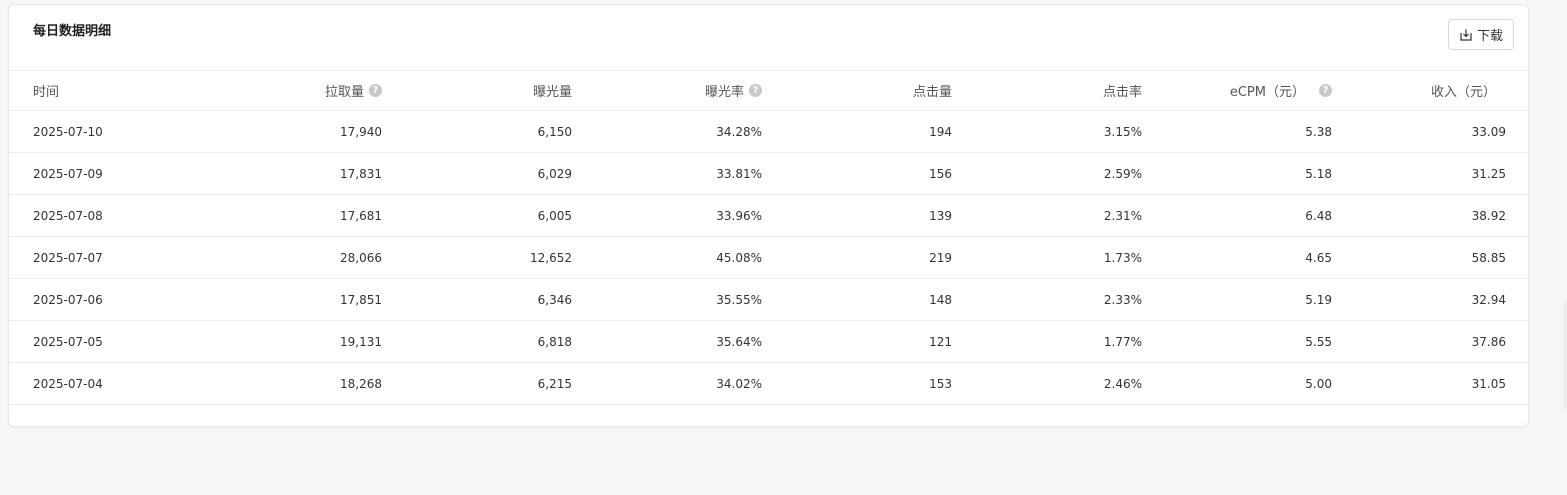 The height and width of the screenshot is (495, 1567). Describe the element at coordinates (68, 215) in the screenshot. I see `cell-time: 2025-07-08` at that location.